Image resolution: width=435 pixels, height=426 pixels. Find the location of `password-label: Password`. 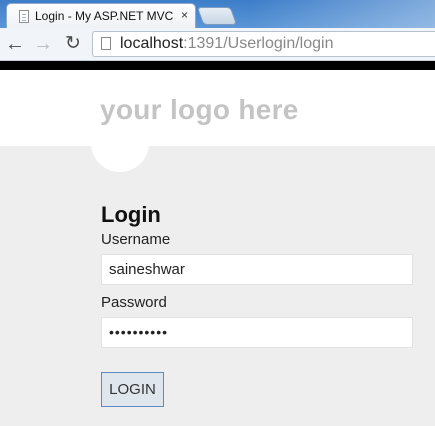

password-label: Password is located at coordinates (134, 302).